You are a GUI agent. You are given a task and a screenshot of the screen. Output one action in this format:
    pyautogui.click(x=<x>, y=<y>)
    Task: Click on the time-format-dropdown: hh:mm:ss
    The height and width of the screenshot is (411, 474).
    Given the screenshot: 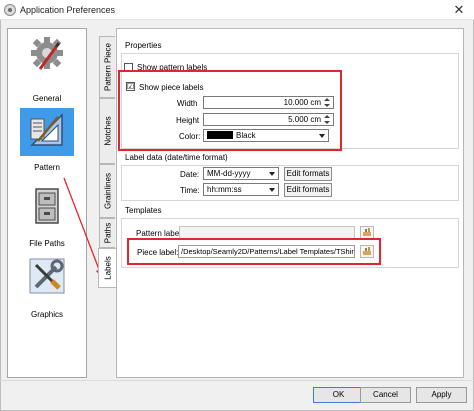 What is the action you would take?
    pyautogui.click(x=241, y=189)
    